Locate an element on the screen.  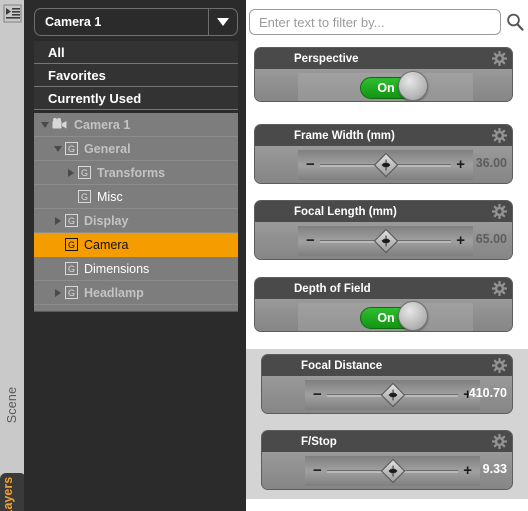
tree-item-camera: G Camera is located at coordinates (136, 245).